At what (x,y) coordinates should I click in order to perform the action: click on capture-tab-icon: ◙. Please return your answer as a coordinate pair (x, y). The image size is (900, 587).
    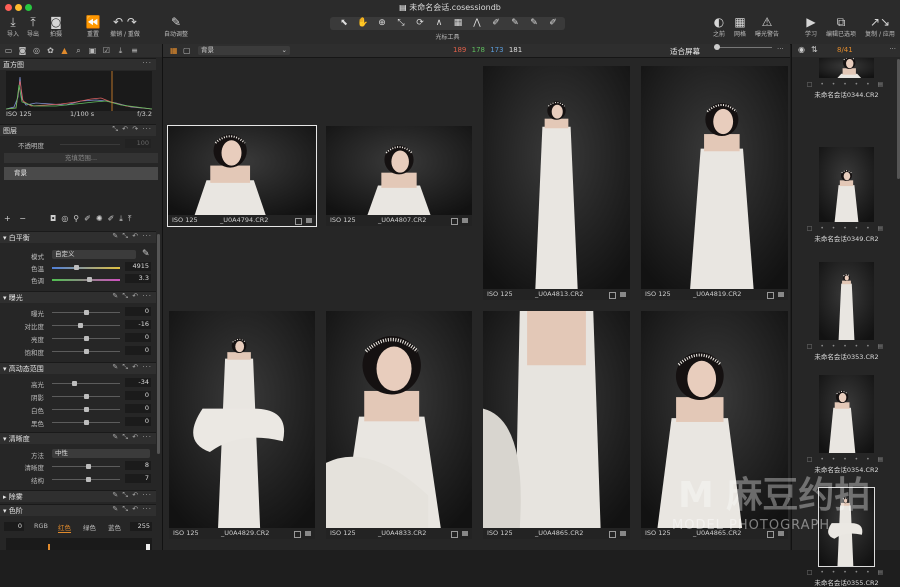
    Looking at the image, I should click on (22, 50).